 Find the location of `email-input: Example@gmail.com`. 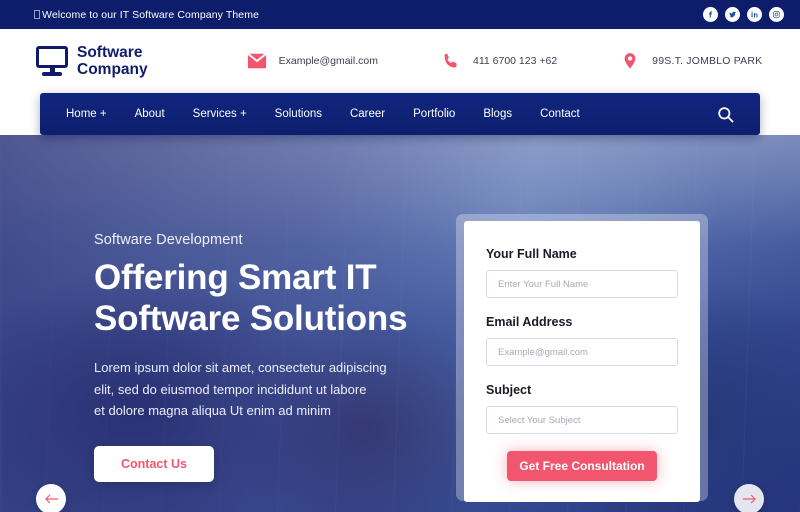

email-input: Example@gmail.com is located at coordinates (582, 352).